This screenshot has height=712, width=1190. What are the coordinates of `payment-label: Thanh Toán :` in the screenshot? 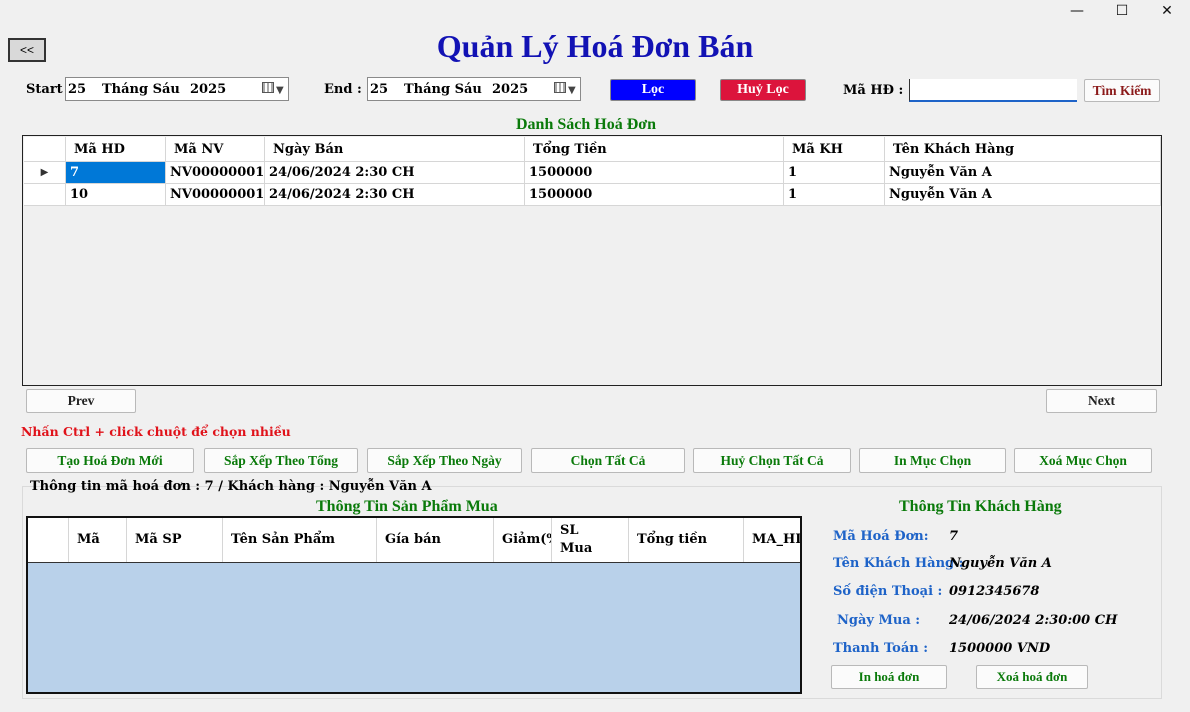 It's located at (881, 648).